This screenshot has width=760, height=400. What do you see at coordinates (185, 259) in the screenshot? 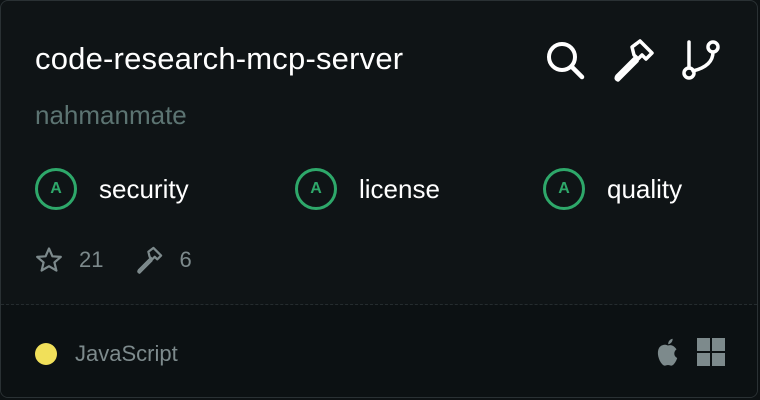
I see `tools-count: 6` at bounding box center [185, 259].